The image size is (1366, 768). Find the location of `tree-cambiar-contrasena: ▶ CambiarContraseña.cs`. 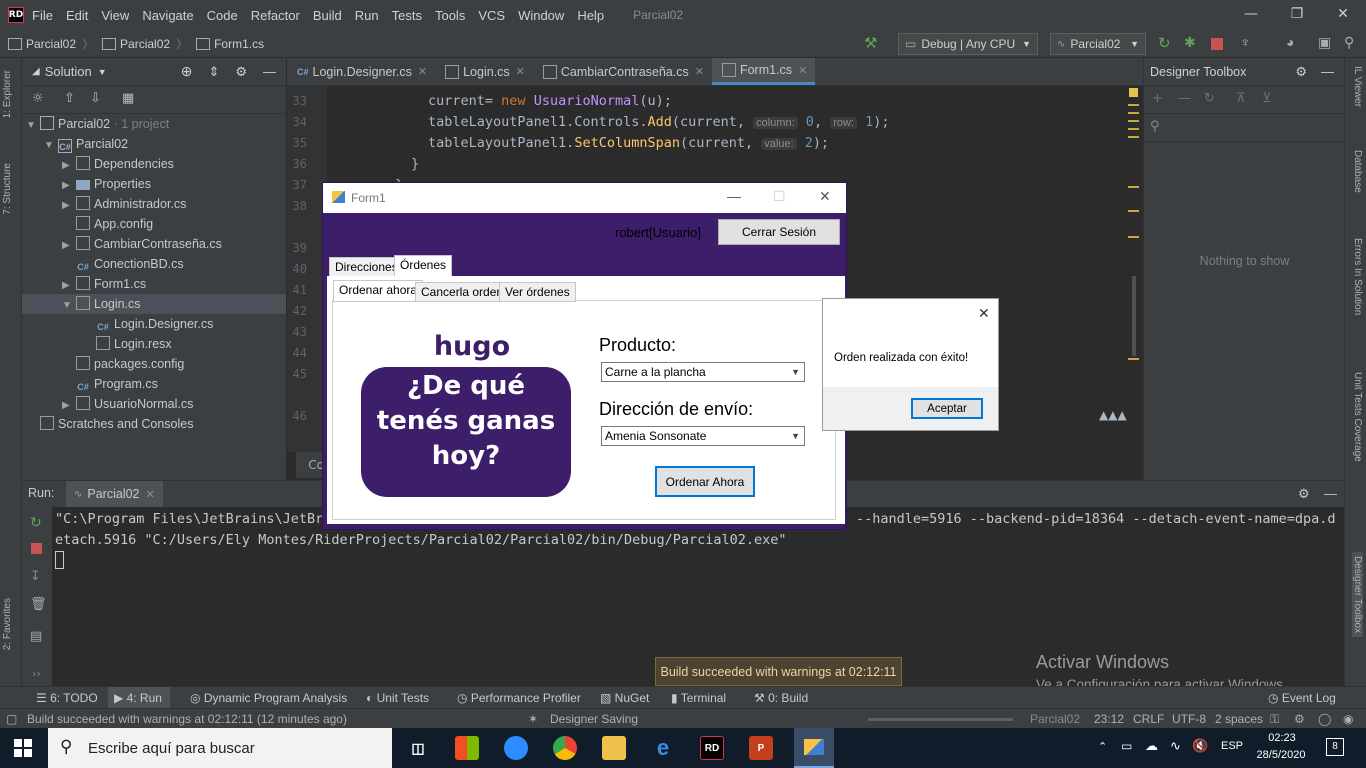

tree-cambiar-contrasena: ▶ CambiarContraseña.cs is located at coordinates (142, 244).